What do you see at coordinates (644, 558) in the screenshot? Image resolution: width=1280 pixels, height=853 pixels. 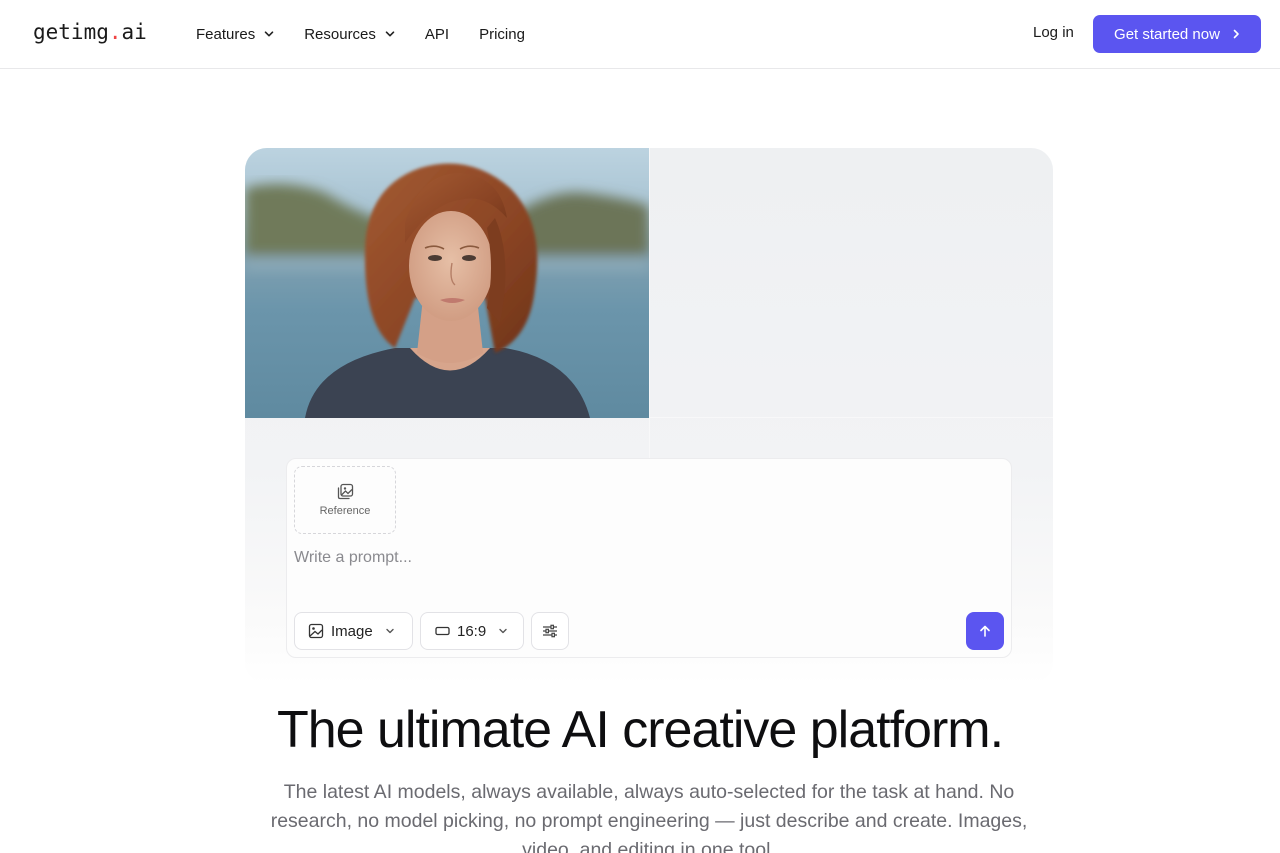 I see `prompt-input` at bounding box center [644, 558].